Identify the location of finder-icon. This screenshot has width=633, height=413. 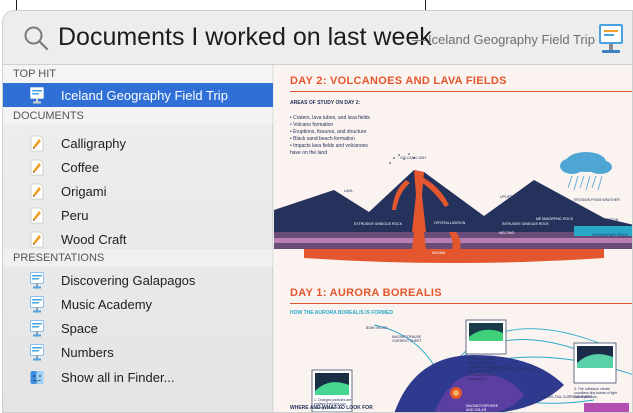
(37, 377).